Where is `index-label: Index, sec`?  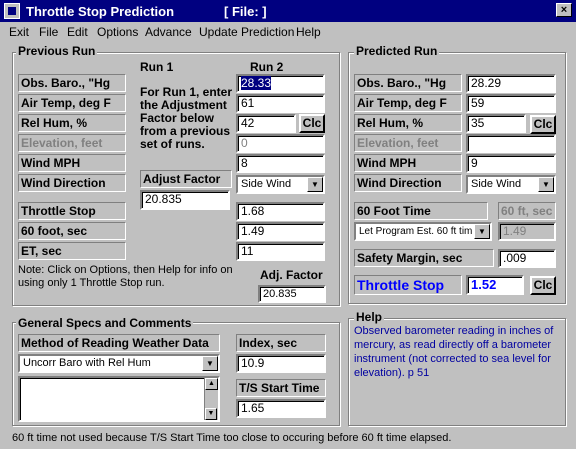
index-label: Index, sec is located at coordinates (281, 343).